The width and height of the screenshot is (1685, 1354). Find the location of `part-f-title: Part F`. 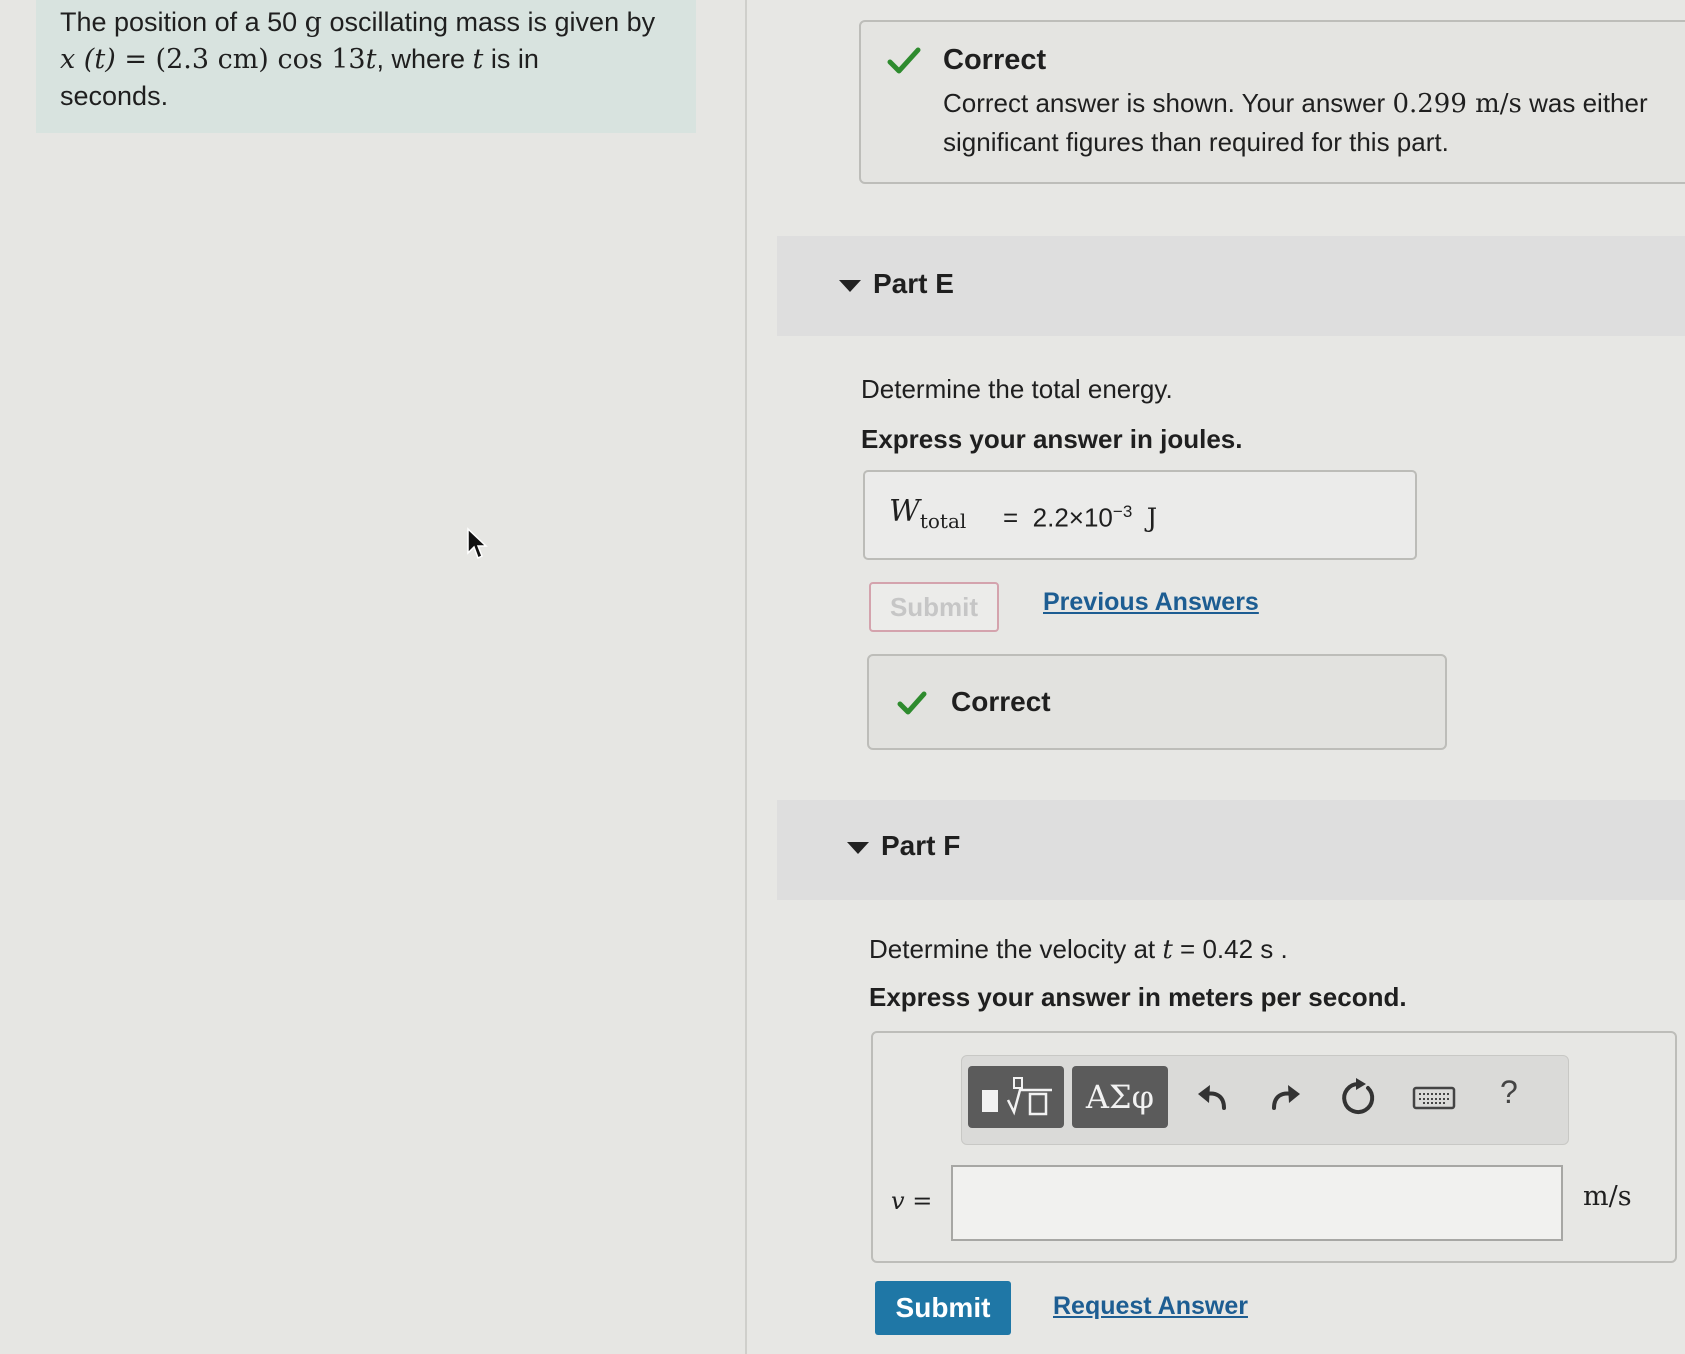

part-f-title: Part F is located at coordinates (921, 845).